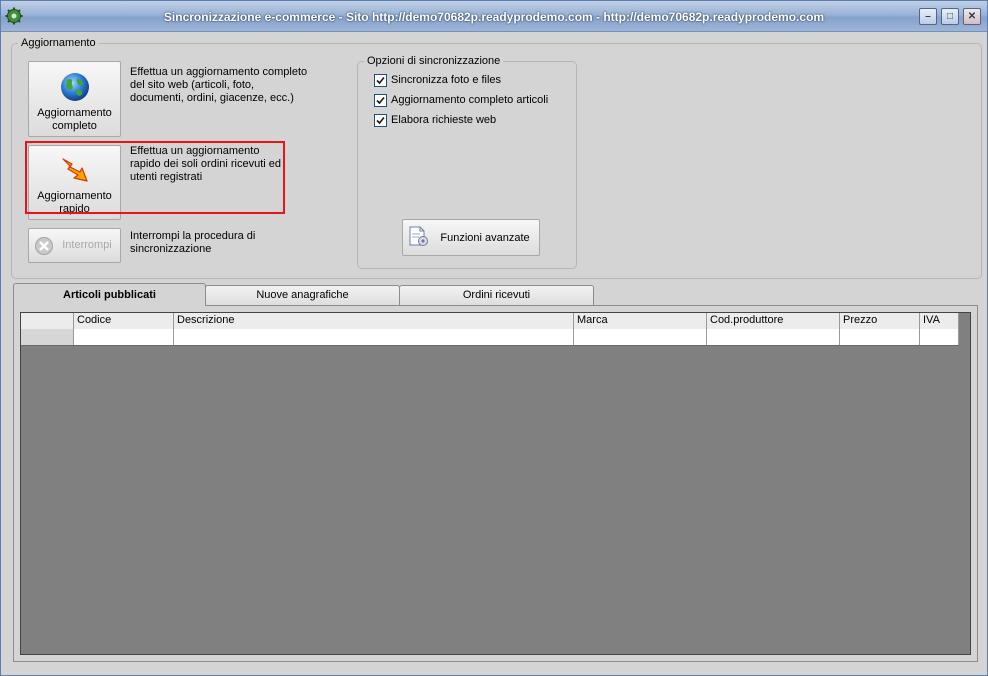 The image size is (988, 676). What do you see at coordinates (47, 337) in the screenshot?
I see `row-indicator` at bounding box center [47, 337].